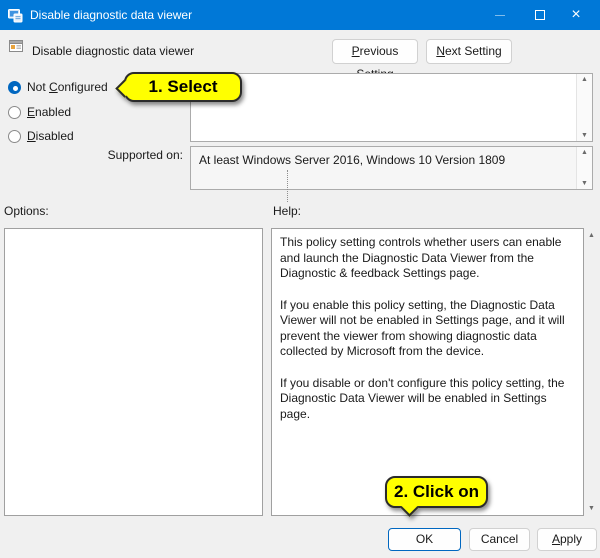  Describe the element at coordinates (111, 15) in the screenshot. I see `window-title: Disable diagnostic data viewer` at that location.